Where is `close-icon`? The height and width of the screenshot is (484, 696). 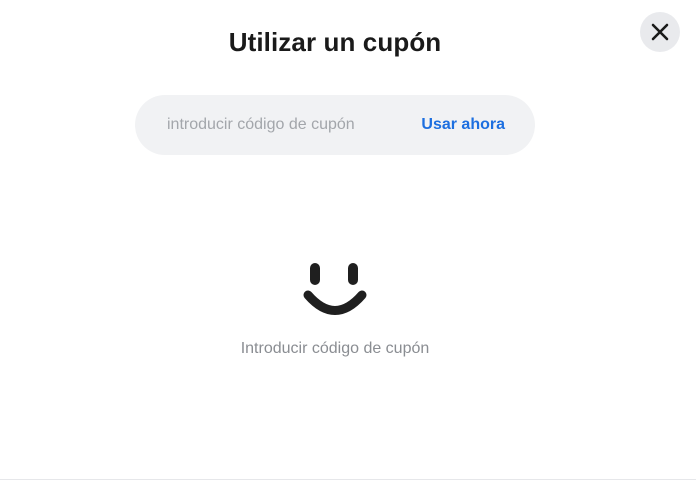
close-icon is located at coordinates (660, 32).